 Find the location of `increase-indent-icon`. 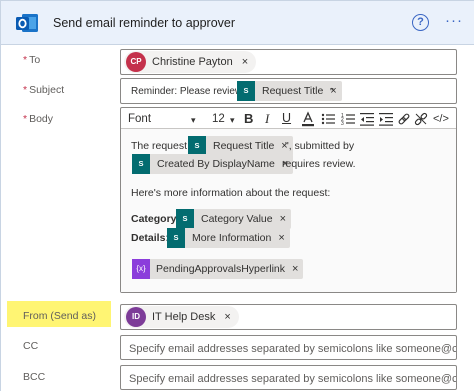

increase-indent-icon is located at coordinates (386, 119).